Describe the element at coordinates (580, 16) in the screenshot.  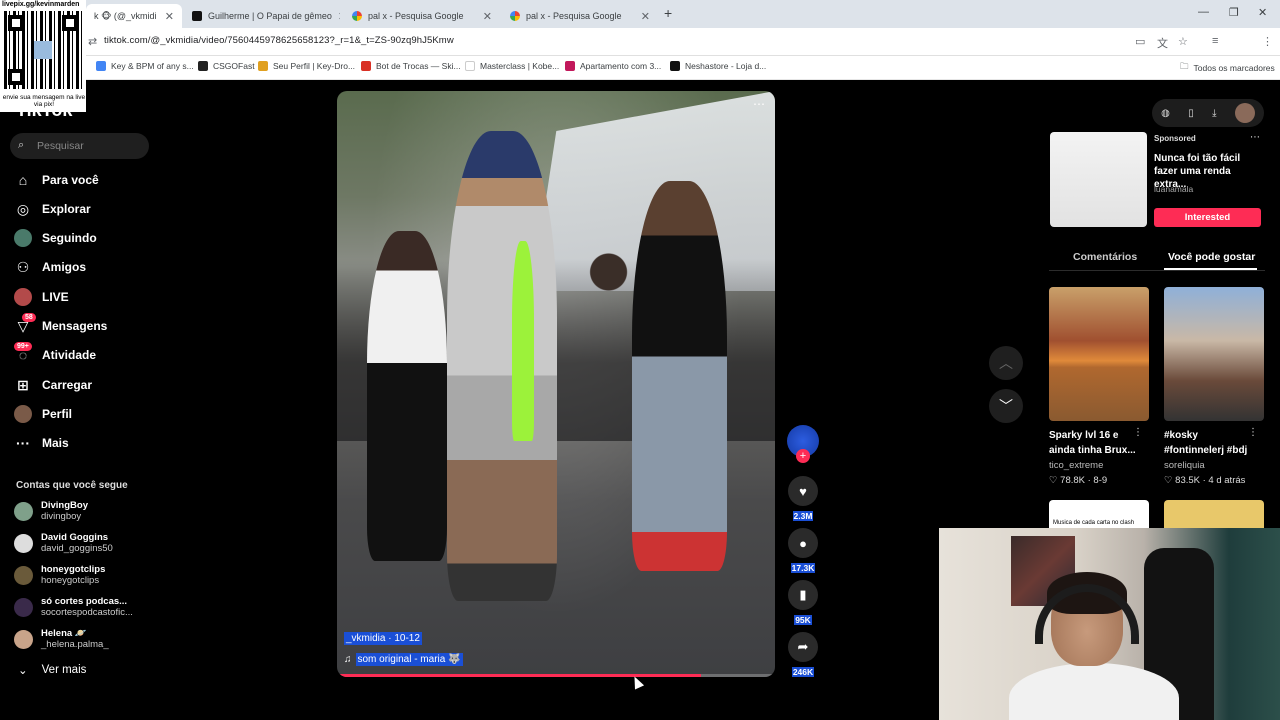
I see `tab-google-2: pal x - Pesquisa Google ✕` at that location.